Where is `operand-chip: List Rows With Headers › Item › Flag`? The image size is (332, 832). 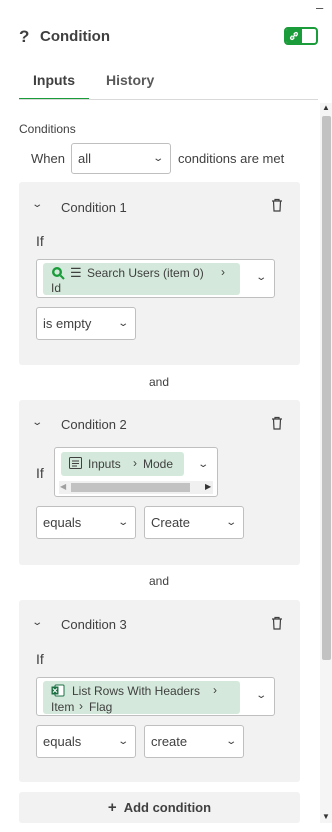 operand-chip: List Rows With Headers › Item › Flag is located at coordinates (141, 697).